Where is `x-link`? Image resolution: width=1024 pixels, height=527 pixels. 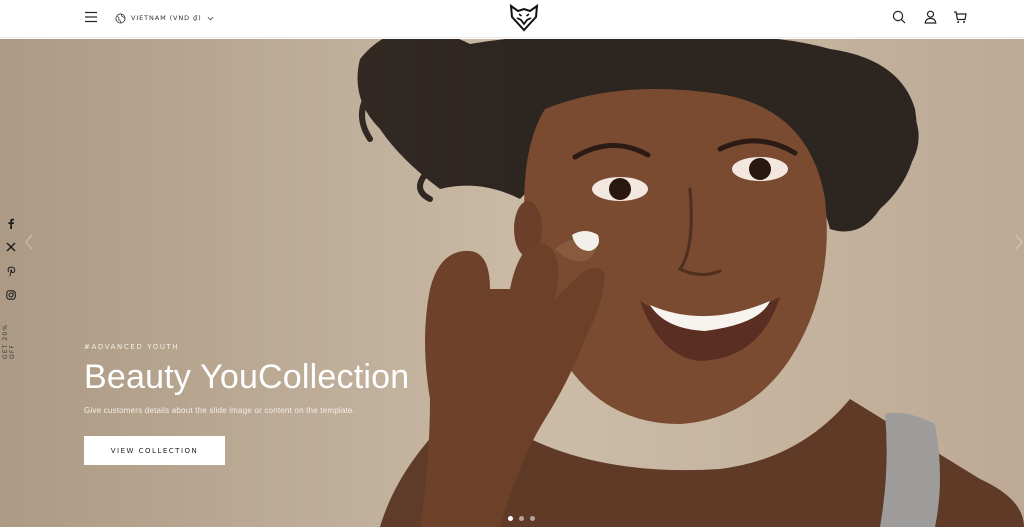 x-link is located at coordinates (11, 247).